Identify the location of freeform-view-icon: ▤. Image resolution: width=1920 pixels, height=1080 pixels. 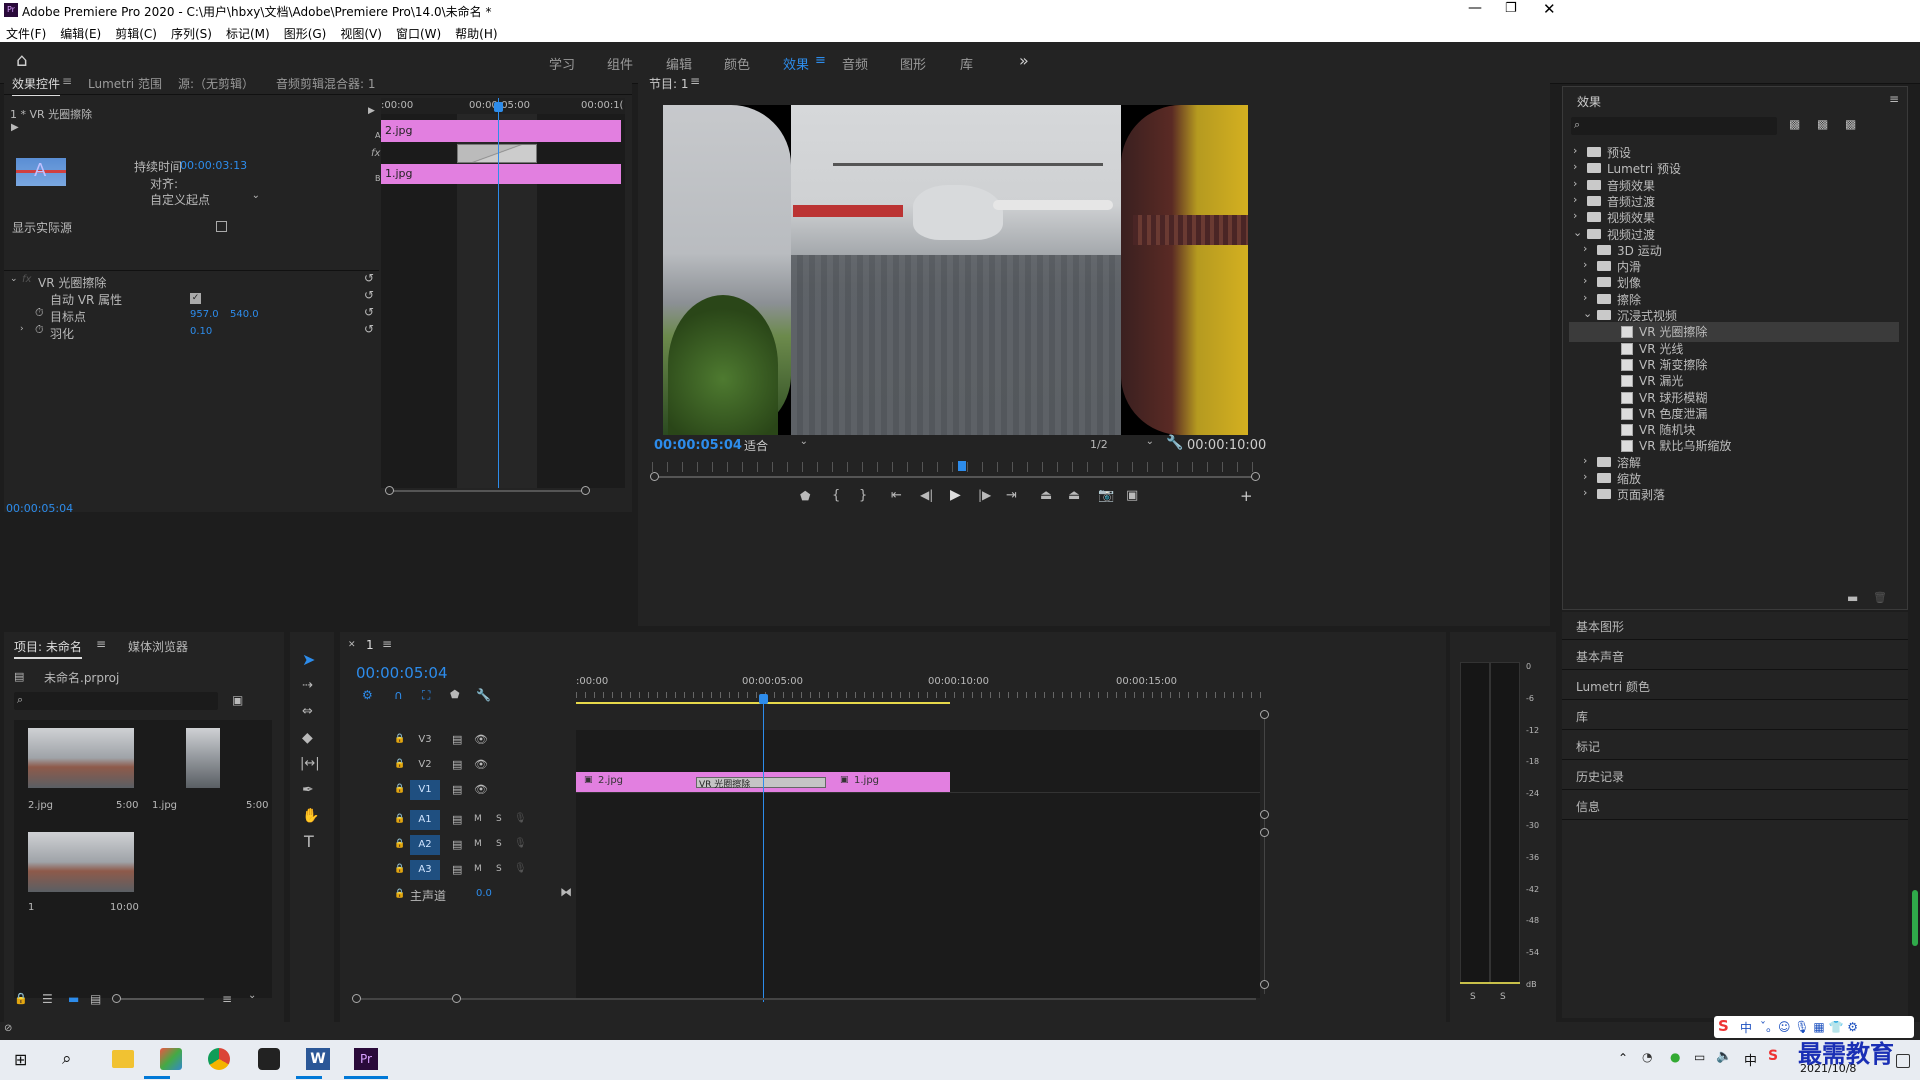
(95, 999).